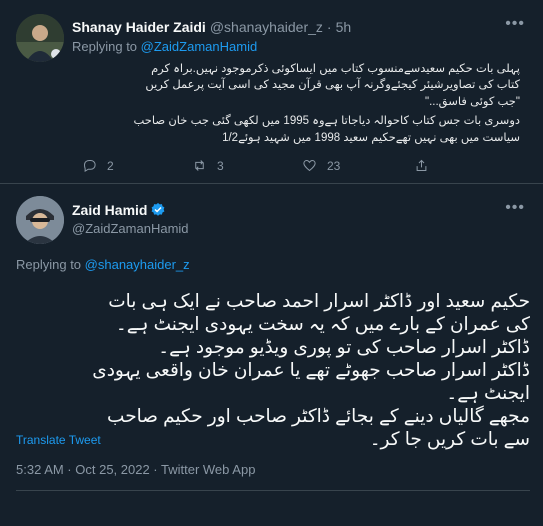  Describe the element at coordinates (98, 165) in the screenshot. I see `reply-button: 2` at that location.